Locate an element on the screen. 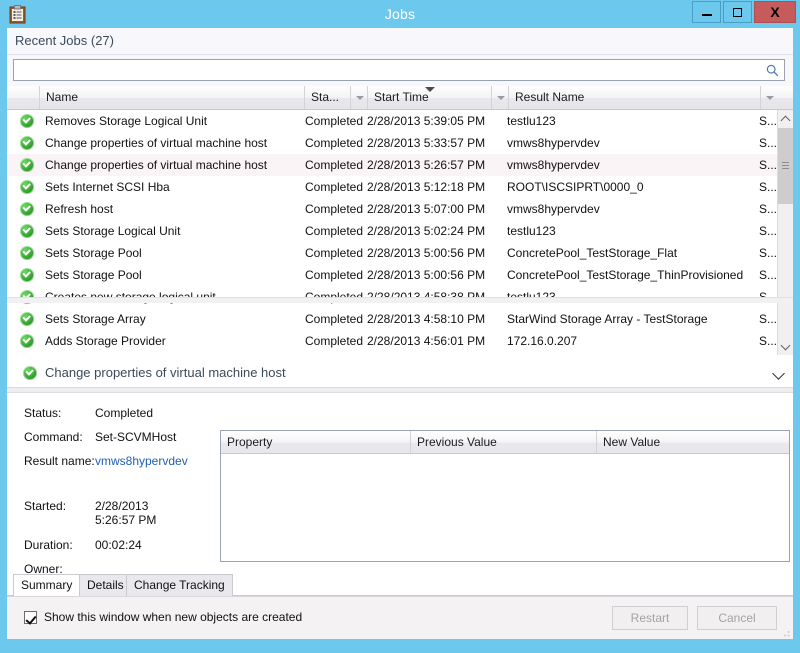 This screenshot has height=653, width=800. cell-start-time: 2/28/2013 4:58:10 PM is located at coordinates (426, 319).